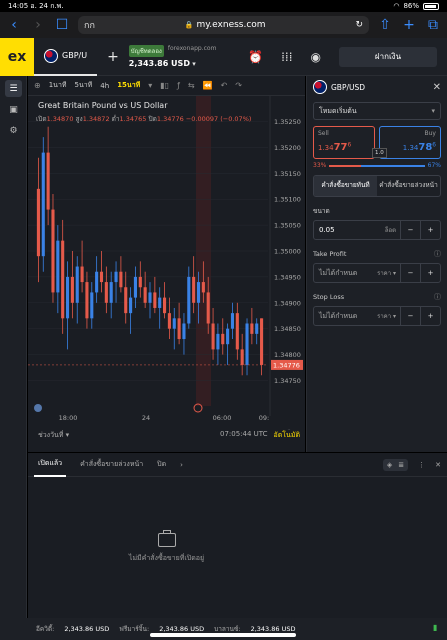  Describe the element at coordinates (178, 85) in the screenshot. I see `indicators-icon: ƒ` at that location.